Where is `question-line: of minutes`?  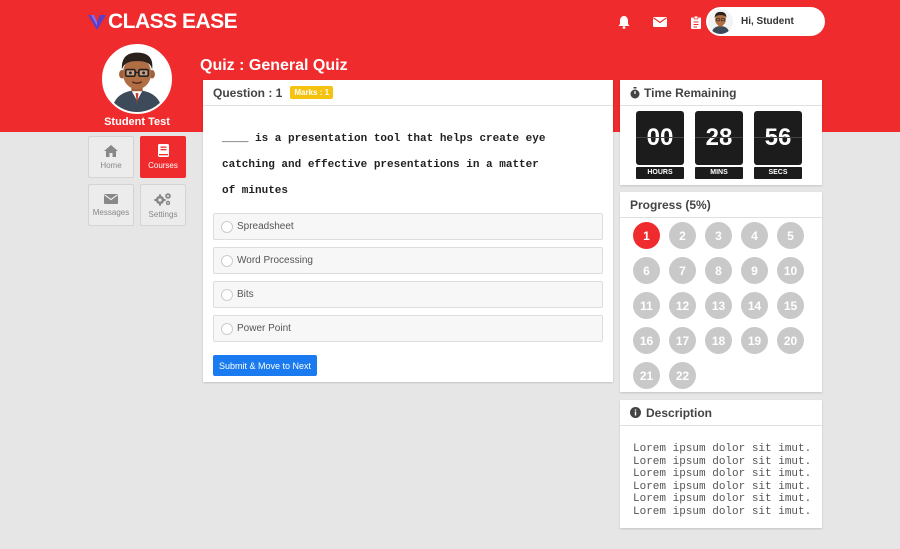
question-line: of minutes is located at coordinates (255, 191).